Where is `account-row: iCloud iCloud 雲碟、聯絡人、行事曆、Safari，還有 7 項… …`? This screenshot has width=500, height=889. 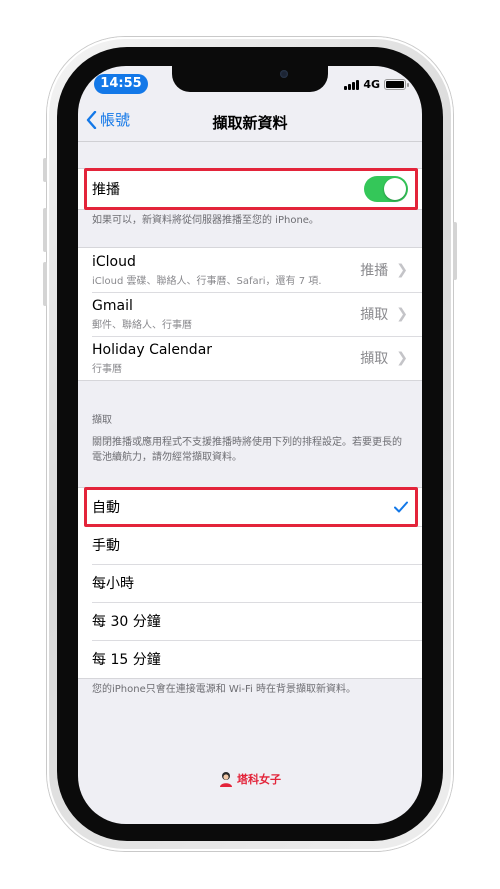
account-row: iCloud iCloud 雲碟、聯絡人、行事曆、Safari，還有 7 項… … is located at coordinates (250, 270).